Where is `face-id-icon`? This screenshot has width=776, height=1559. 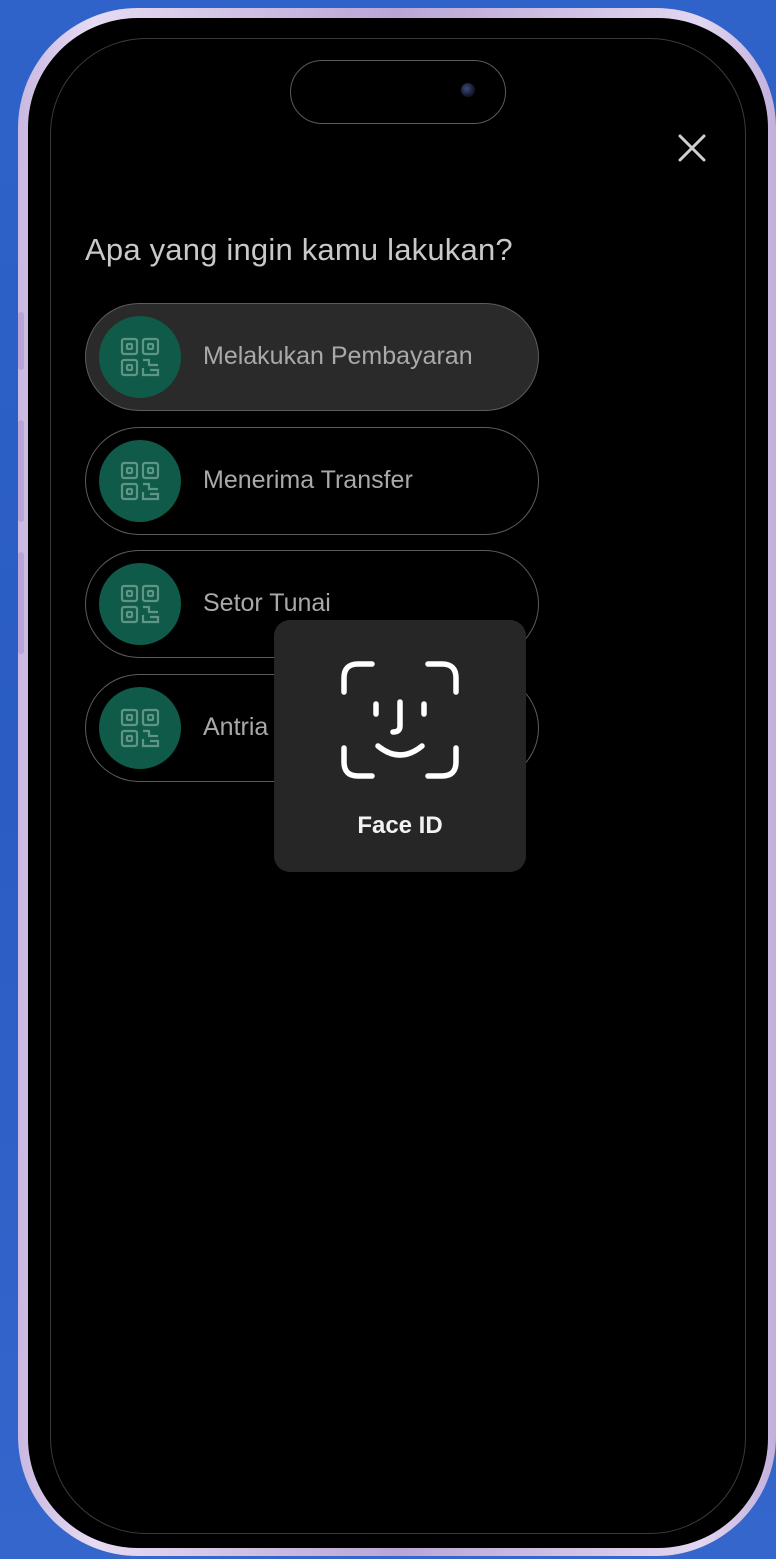 face-id-icon is located at coordinates (400, 720).